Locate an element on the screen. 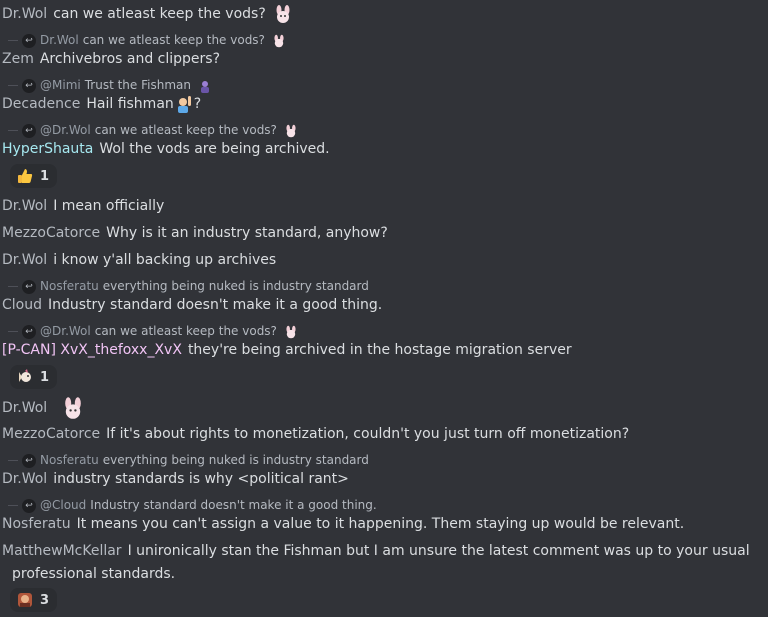 The width and height of the screenshot is (768, 617). person-emoji-icon is located at coordinates (204, 86).